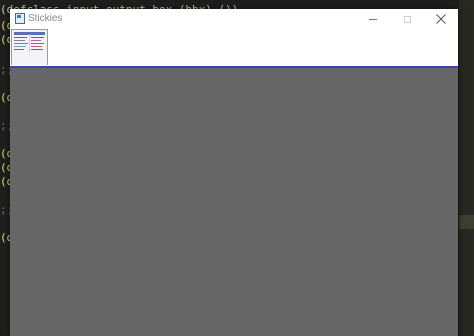 Image resolution: width=474 pixels, height=336 pixels. I want to click on maximize-icon, so click(407, 19).